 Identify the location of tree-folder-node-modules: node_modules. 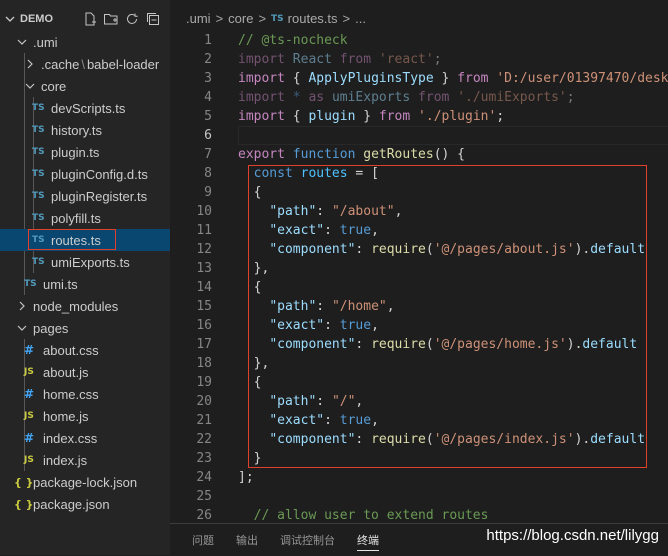
(85, 306).